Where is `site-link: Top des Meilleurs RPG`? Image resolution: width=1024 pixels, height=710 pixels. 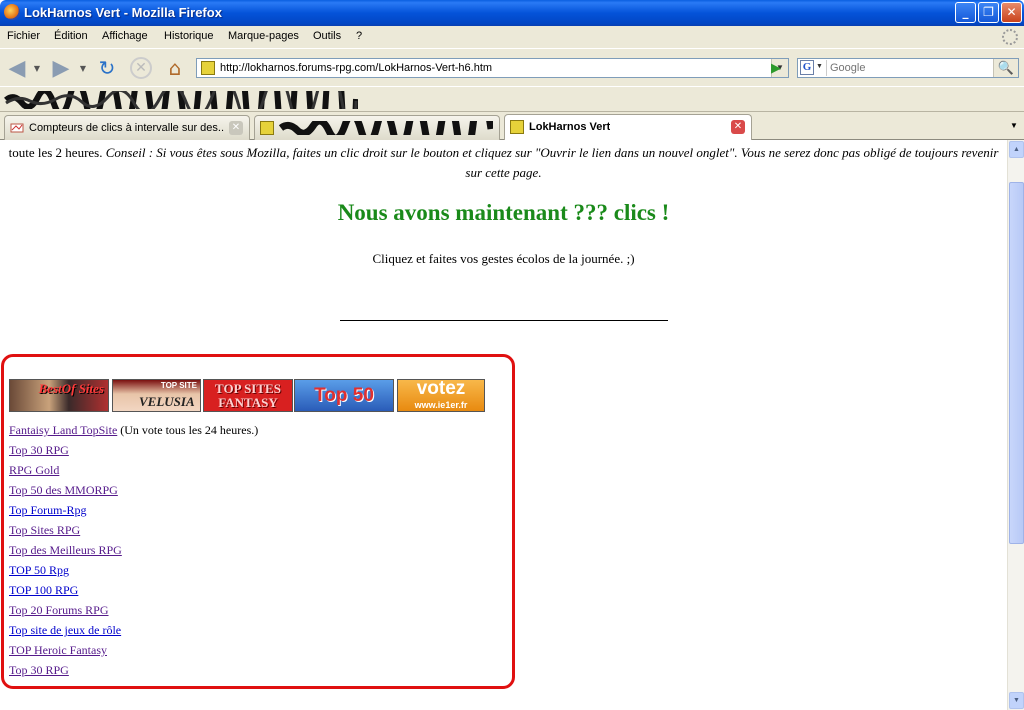
site-link: Top des Meilleurs RPG is located at coordinates (65, 550).